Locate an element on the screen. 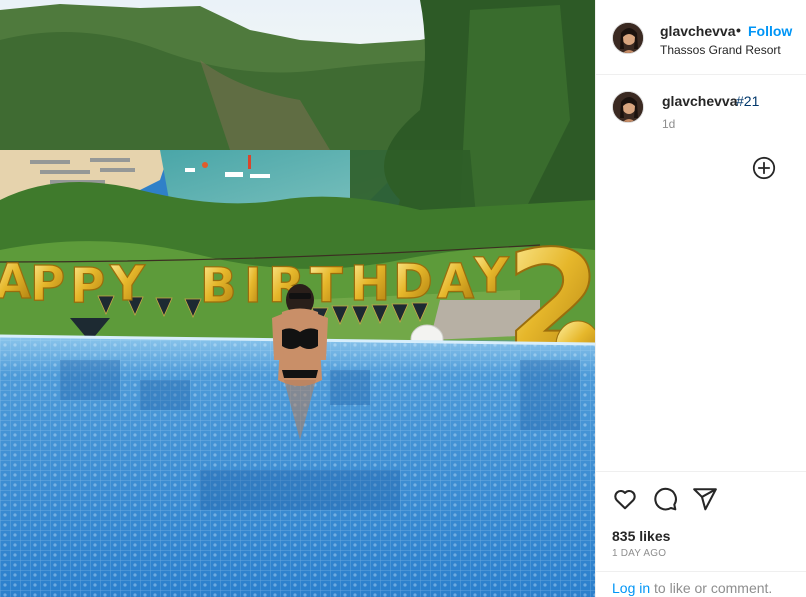  avatar is located at coordinates (628, 38).